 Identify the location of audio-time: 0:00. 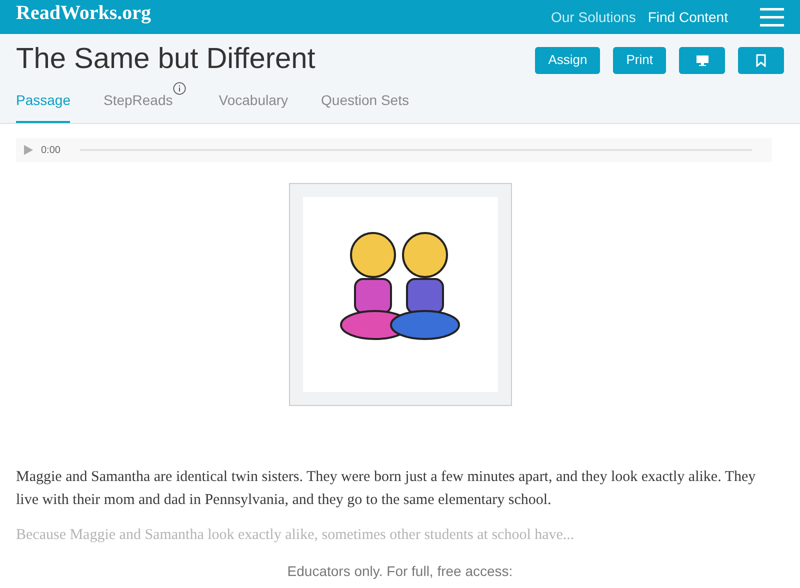
(50, 151).